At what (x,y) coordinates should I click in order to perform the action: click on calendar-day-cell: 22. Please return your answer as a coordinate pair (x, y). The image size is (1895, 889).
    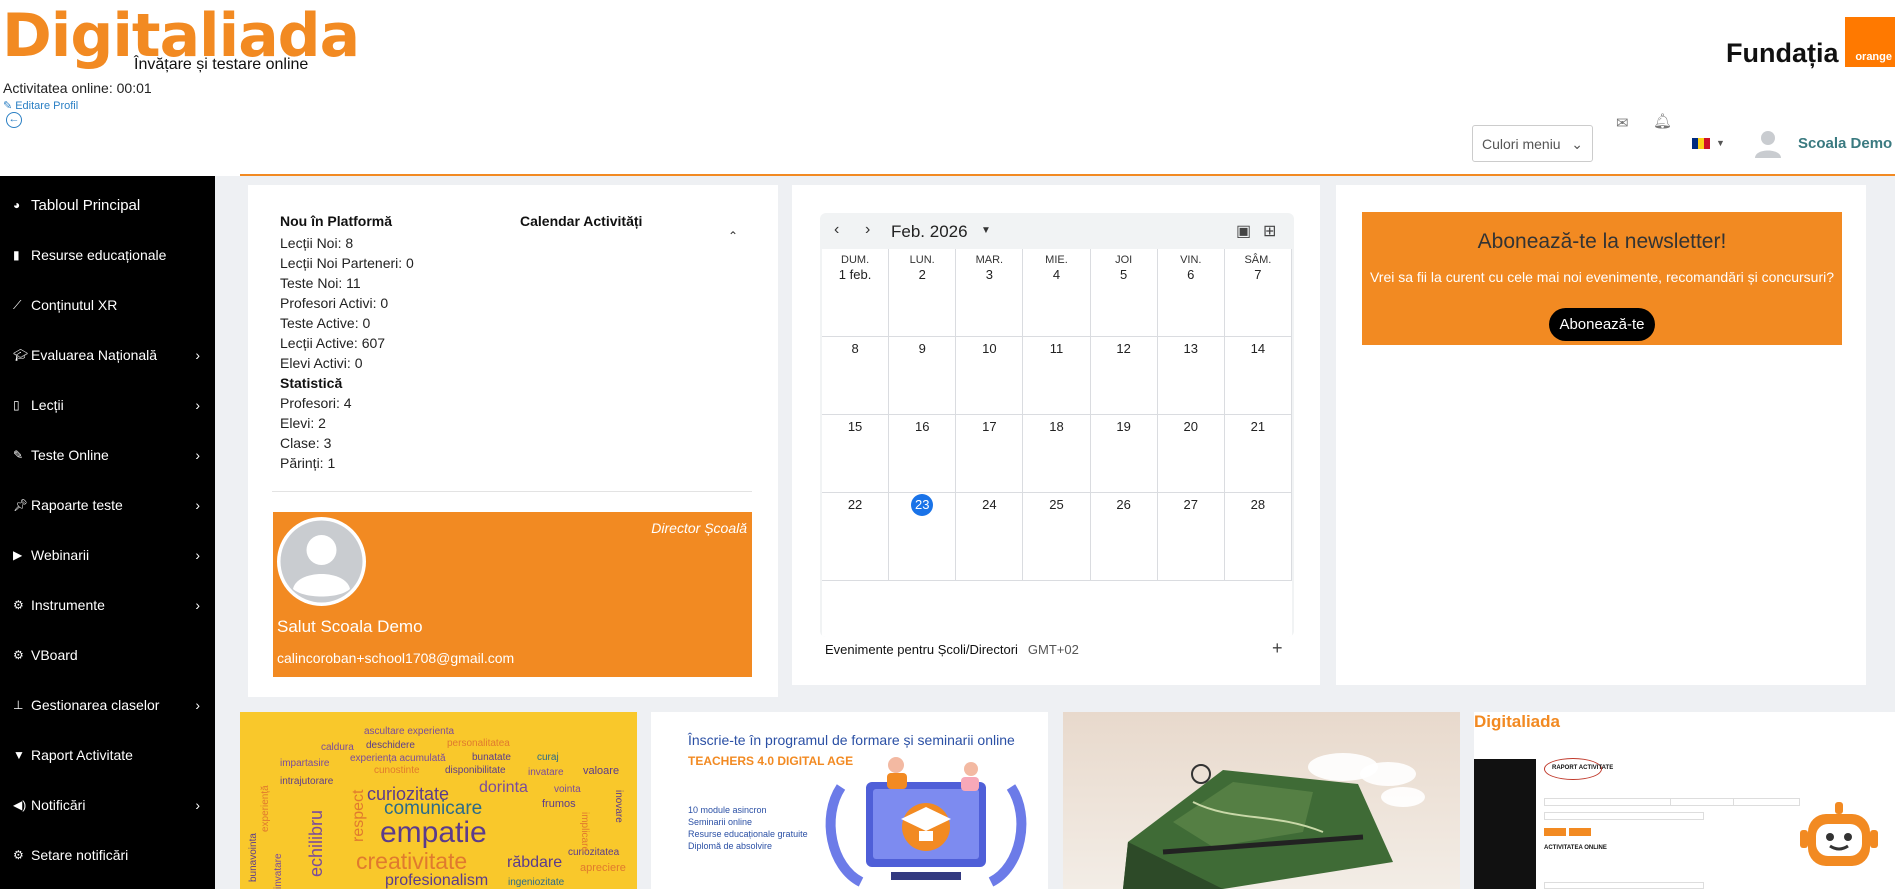
    Looking at the image, I should click on (856, 537).